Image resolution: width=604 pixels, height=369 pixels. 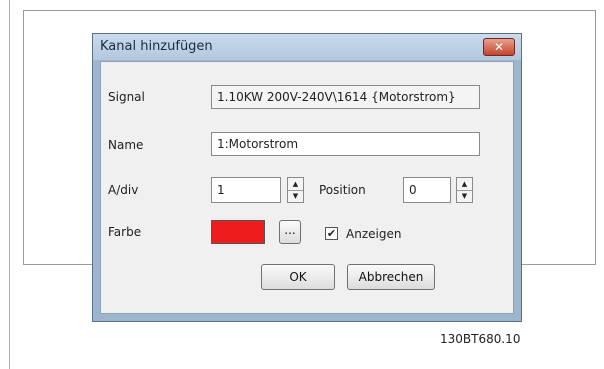 What do you see at coordinates (374, 234) in the screenshot?
I see `show-label: Anzeigen` at bounding box center [374, 234].